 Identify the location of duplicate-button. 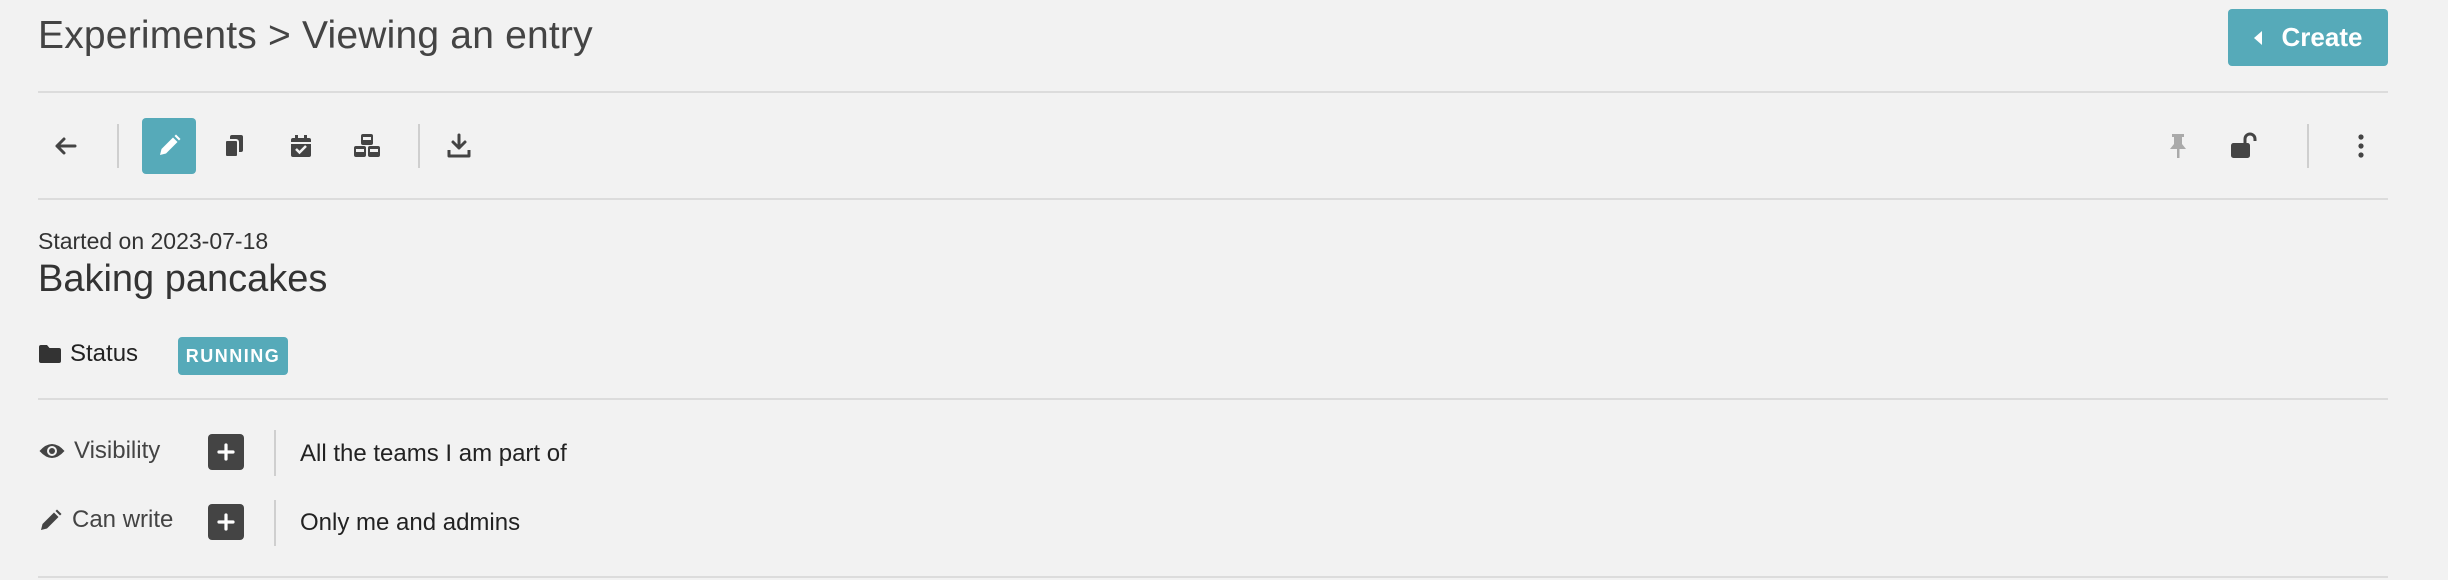
(235, 146).